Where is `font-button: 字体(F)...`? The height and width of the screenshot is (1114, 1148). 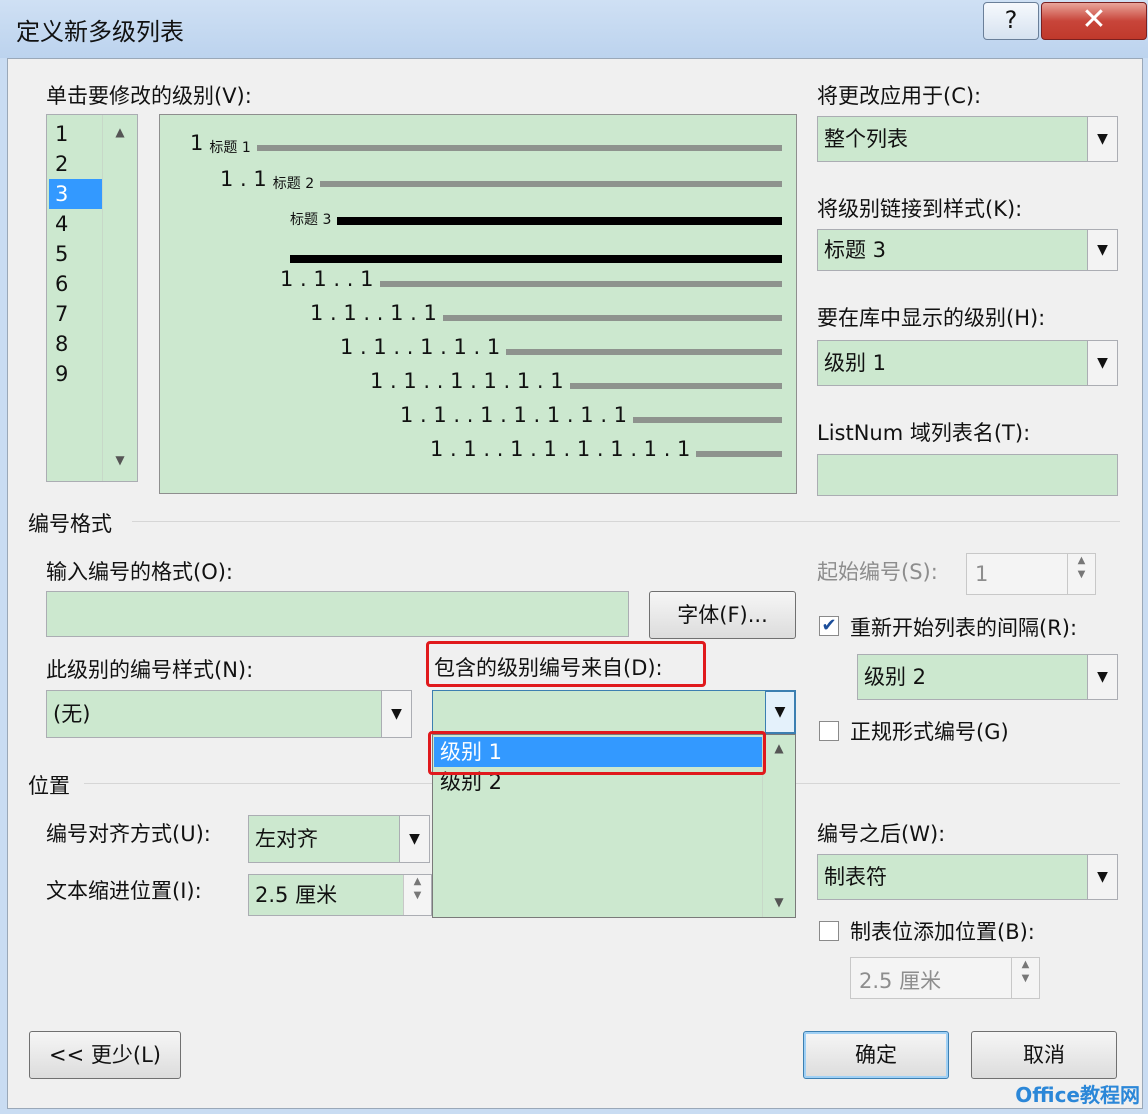 font-button: 字体(F)... is located at coordinates (722, 615).